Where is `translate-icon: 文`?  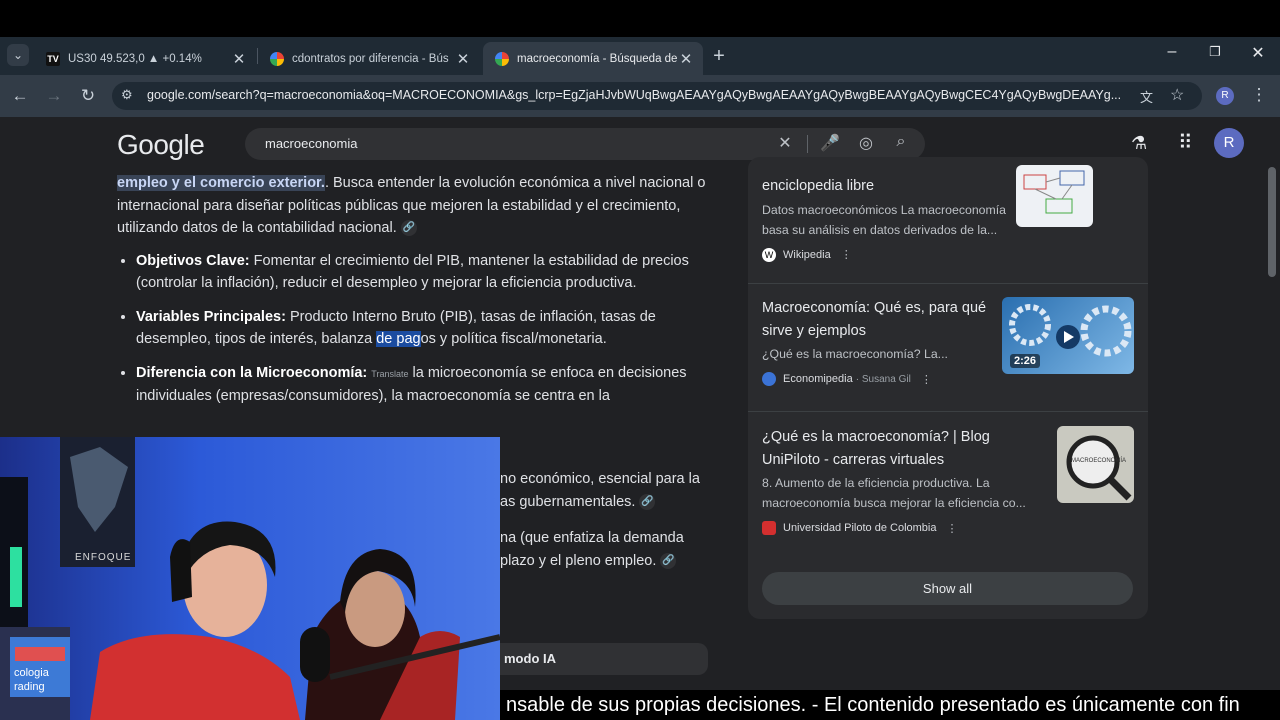
translate-icon: 文 is located at coordinates (1146, 96).